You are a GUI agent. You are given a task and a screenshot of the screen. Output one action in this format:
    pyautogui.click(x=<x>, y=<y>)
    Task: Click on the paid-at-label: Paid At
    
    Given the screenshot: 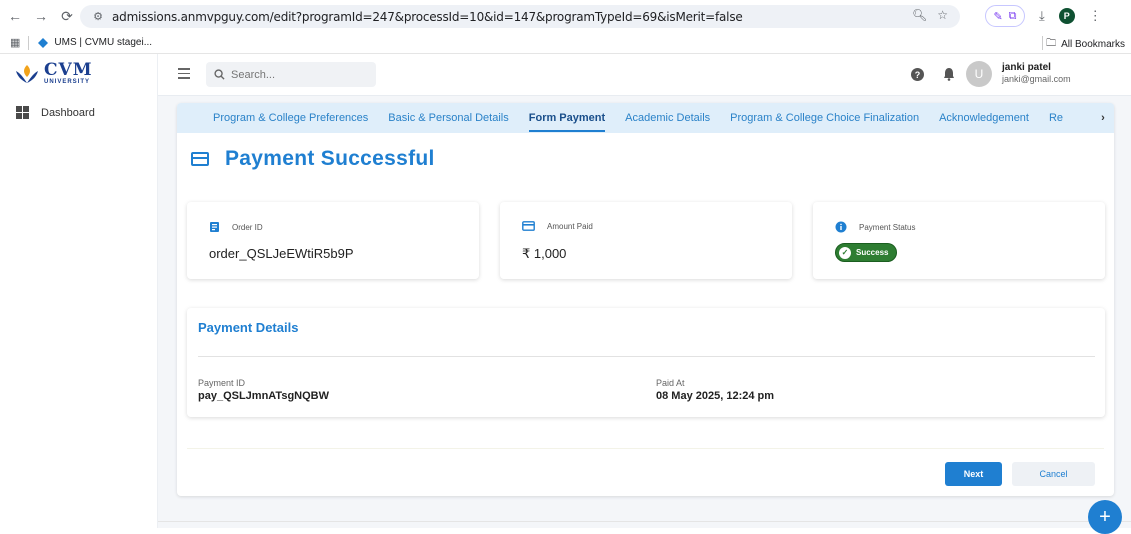 What is the action you would take?
    pyautogui.click(x=670, y=383)
    